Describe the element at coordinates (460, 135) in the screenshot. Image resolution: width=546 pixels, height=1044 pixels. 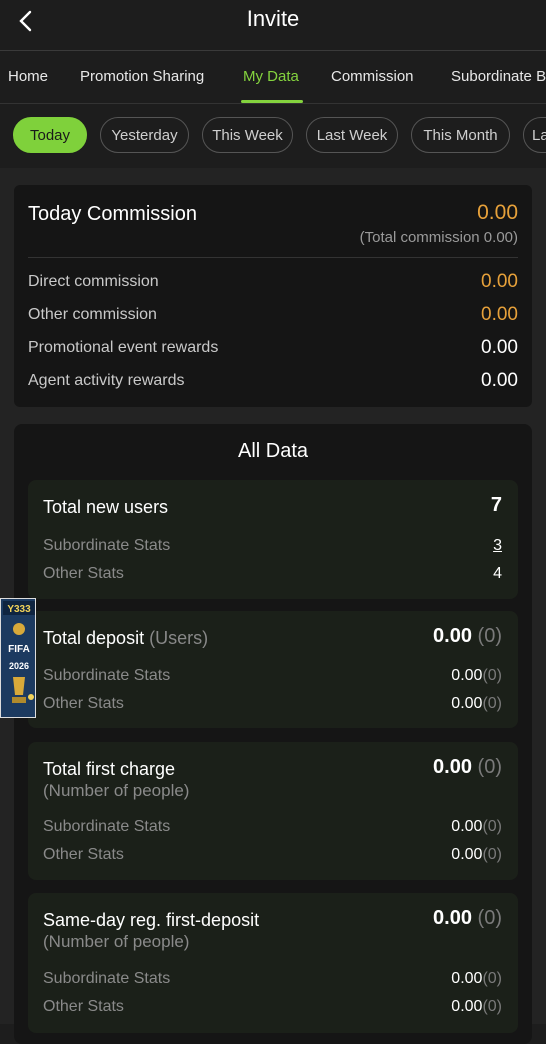
I see `period-this-month: This Month` at that location.